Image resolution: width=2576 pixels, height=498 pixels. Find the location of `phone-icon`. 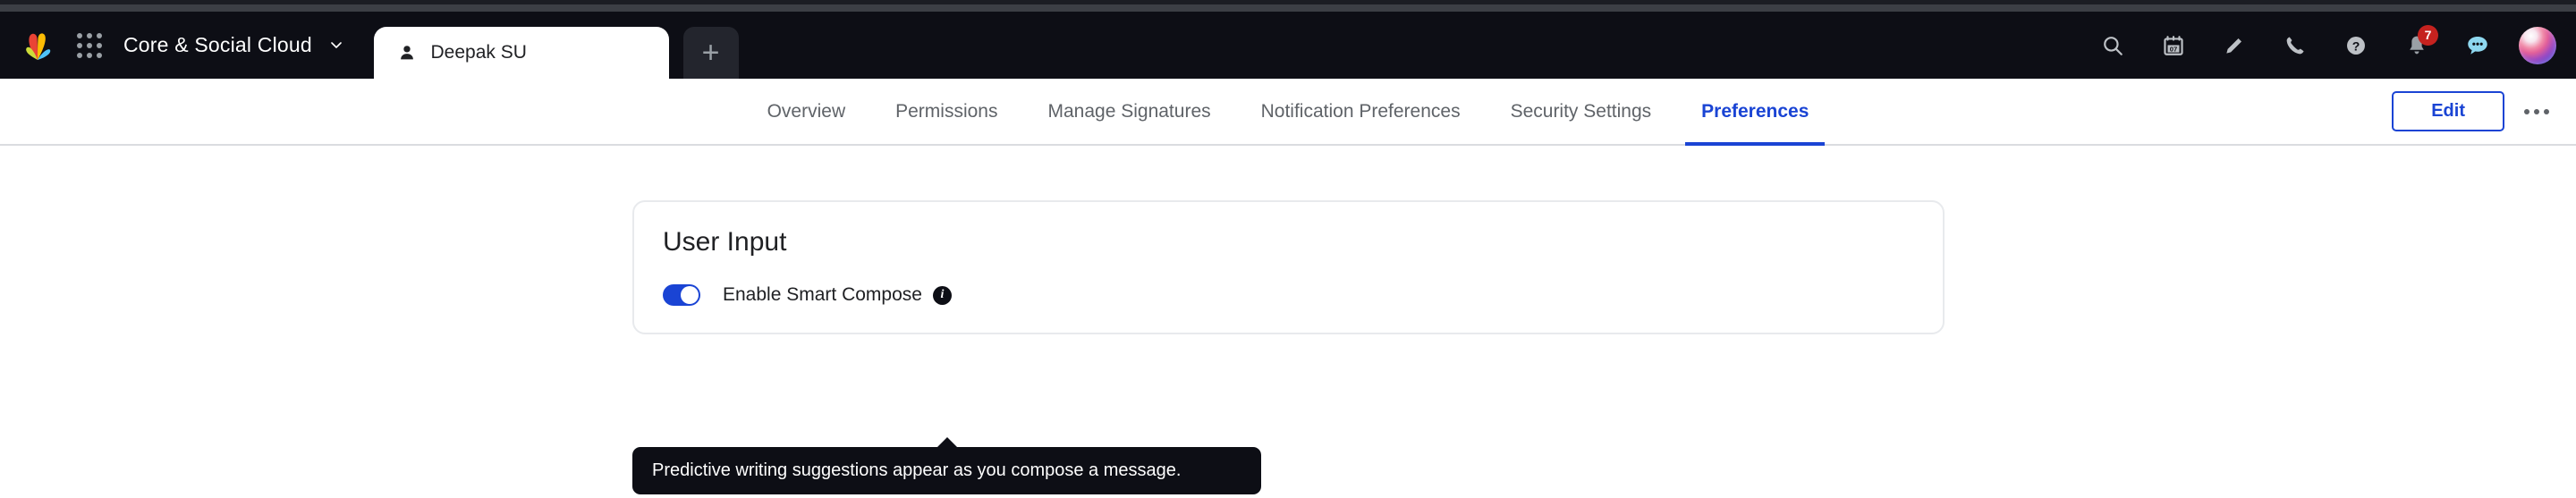

phone-icon is located at coordinates (2295, 45).